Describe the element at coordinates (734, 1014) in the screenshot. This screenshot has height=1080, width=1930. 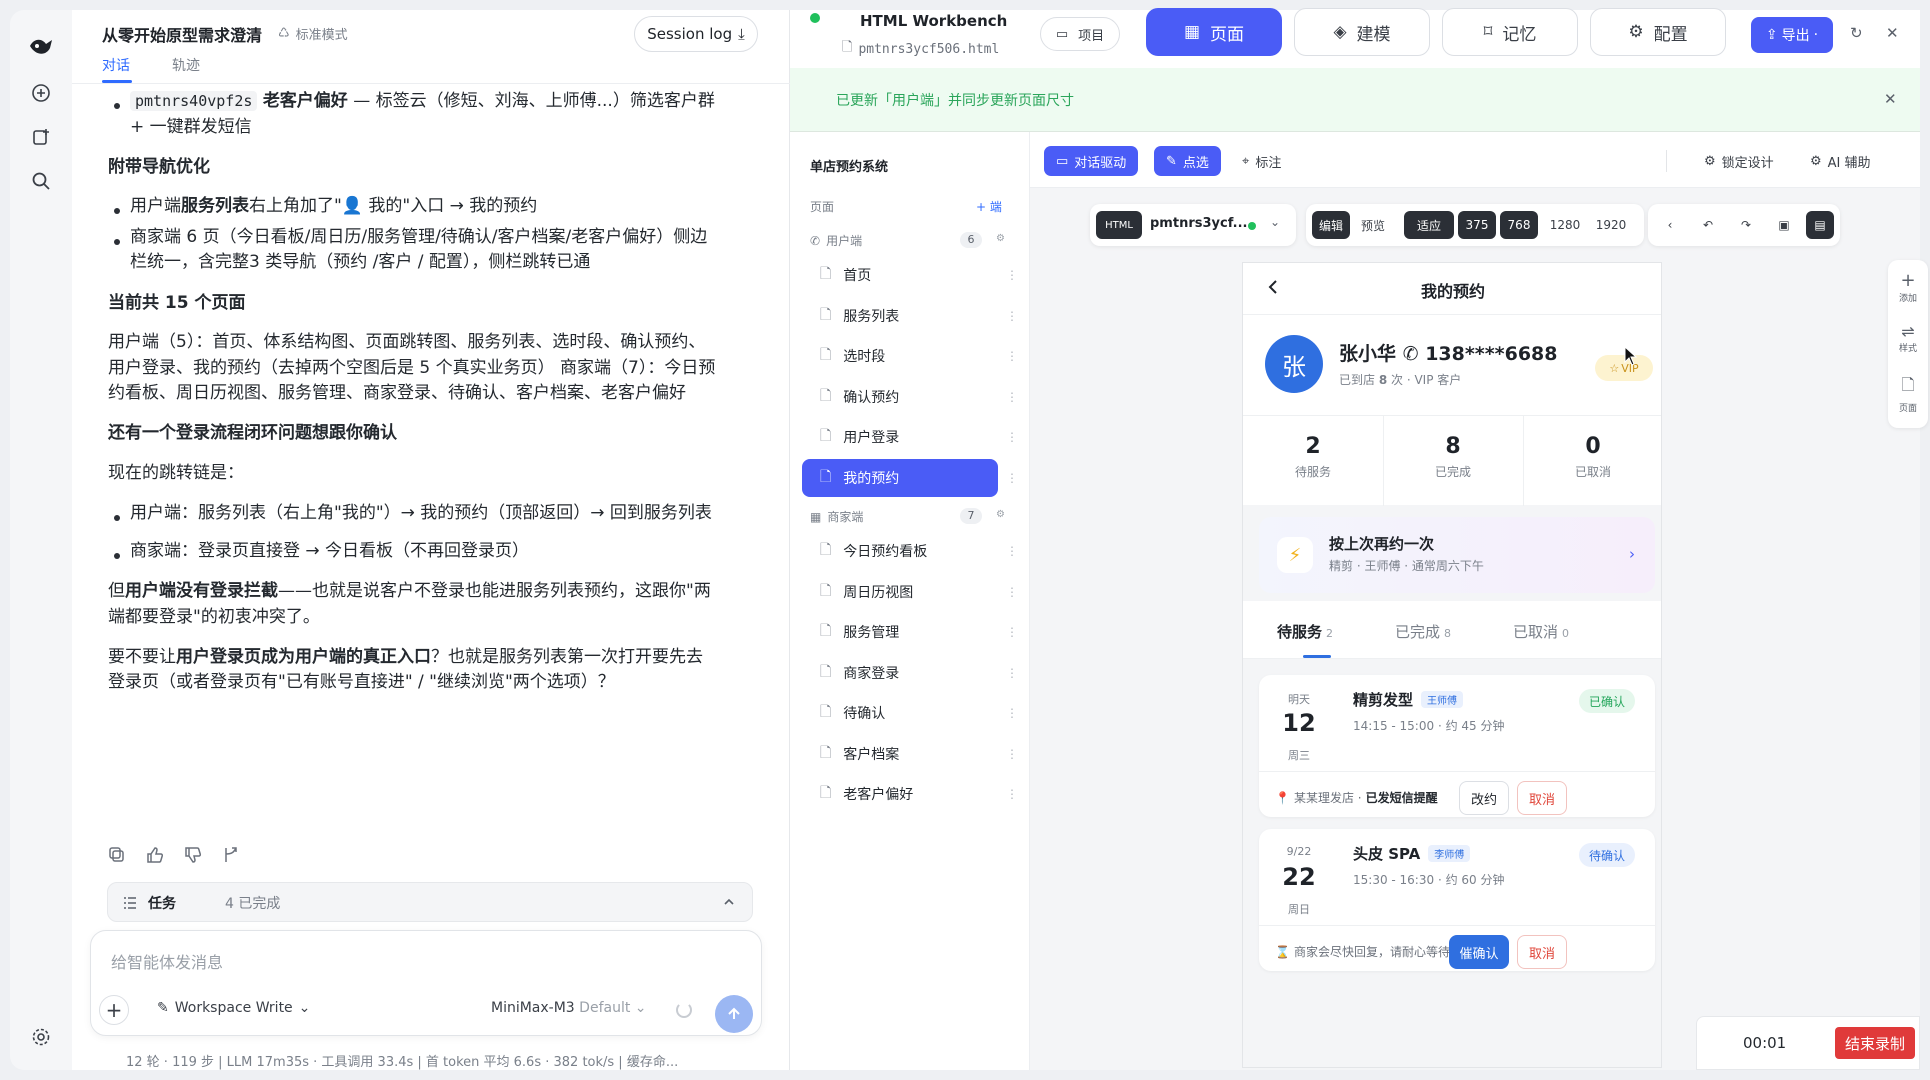
I see `send-button` at that location.